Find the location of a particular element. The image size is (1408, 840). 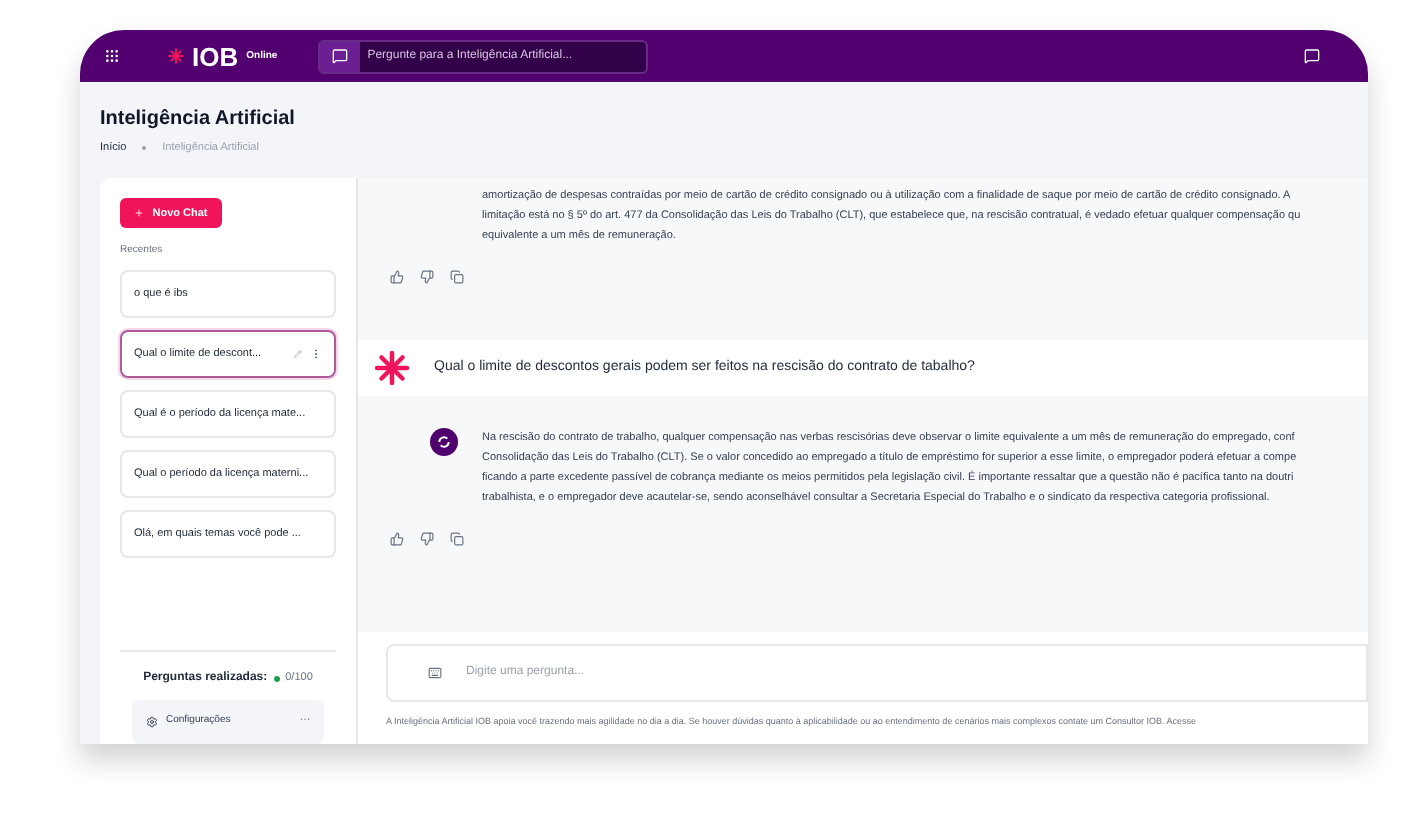

keyboard-icon is located at coordinates (435, 673).